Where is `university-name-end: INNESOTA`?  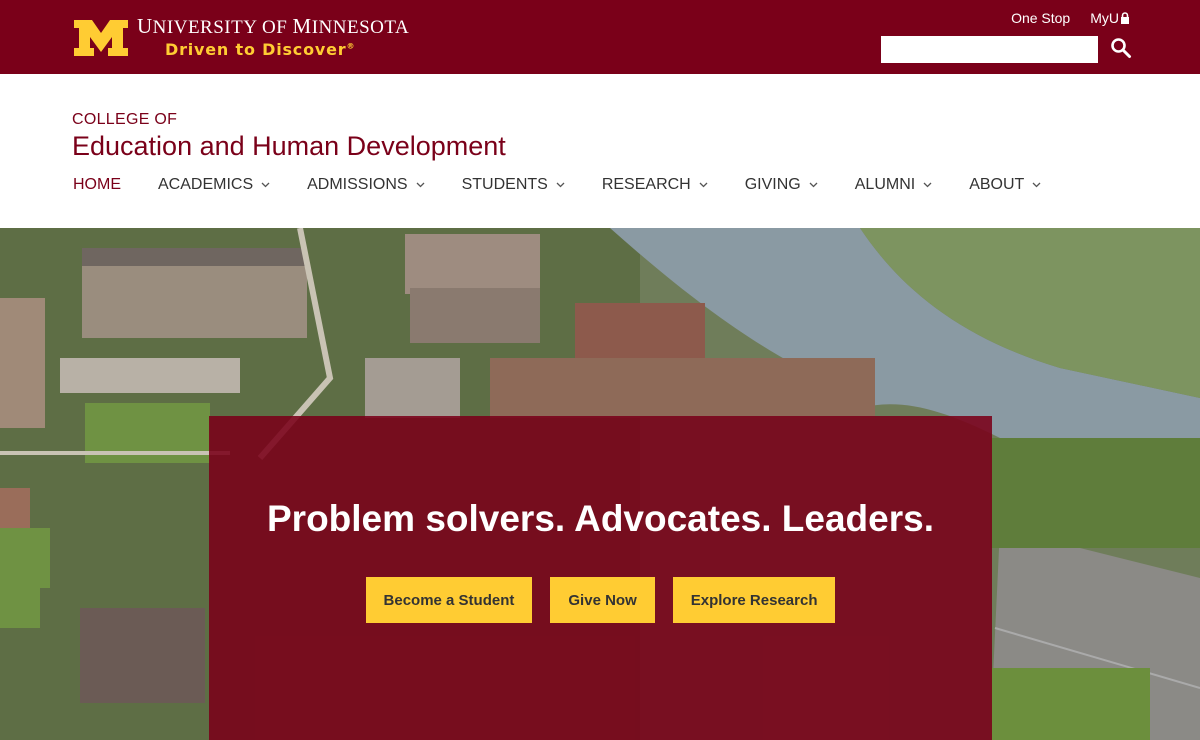
university-name-end: INNESOTA is located at coordinates (360, 27).